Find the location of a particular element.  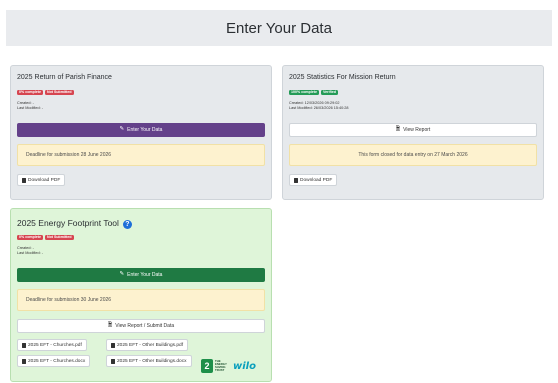

status-badges: 100% complete Verified is located at coordinates (313, 92).